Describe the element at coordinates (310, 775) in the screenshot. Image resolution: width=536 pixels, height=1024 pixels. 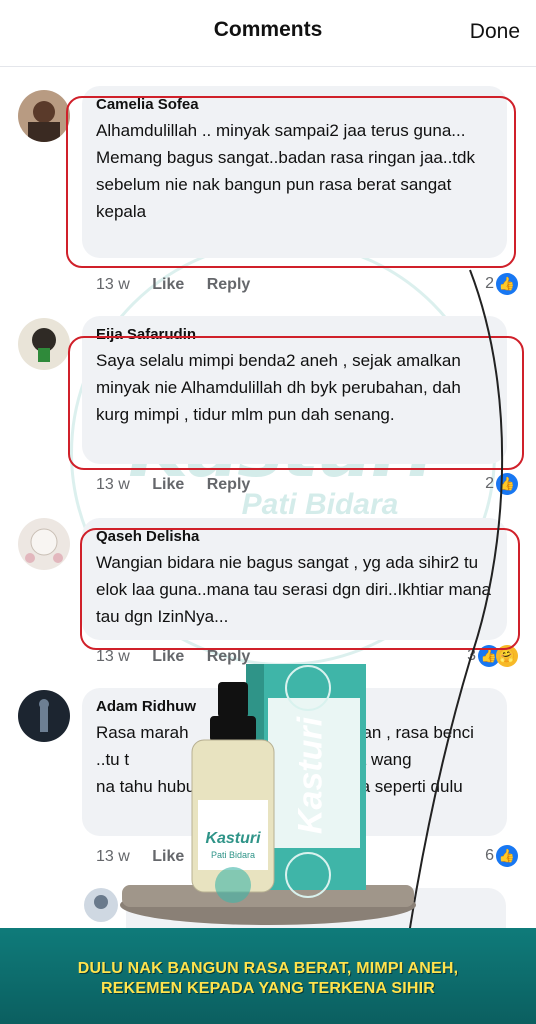
I see `box-brand: Kasturi` at that location.